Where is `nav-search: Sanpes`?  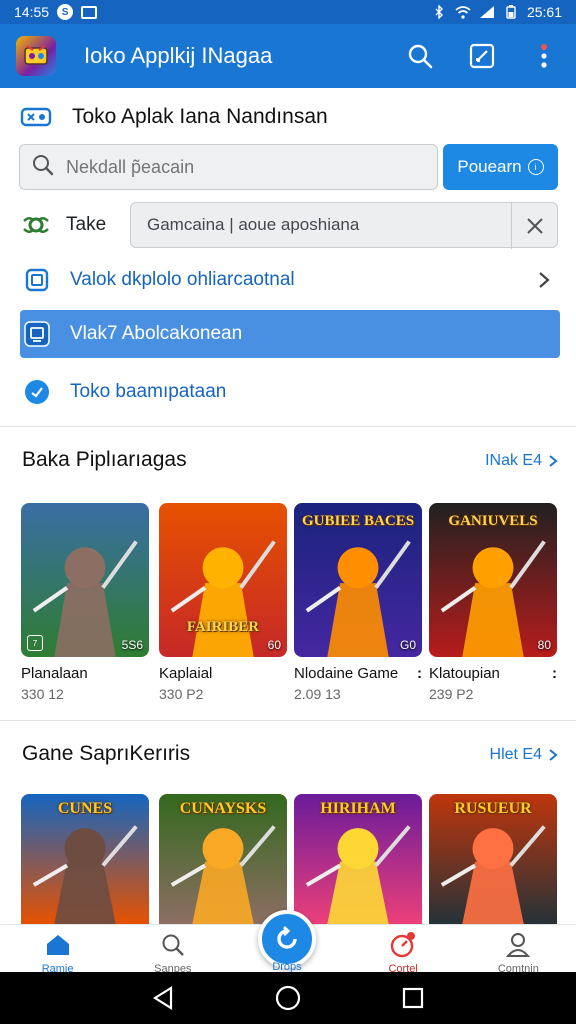 nav-search: Sanpes is located at coordinates (173, 950).